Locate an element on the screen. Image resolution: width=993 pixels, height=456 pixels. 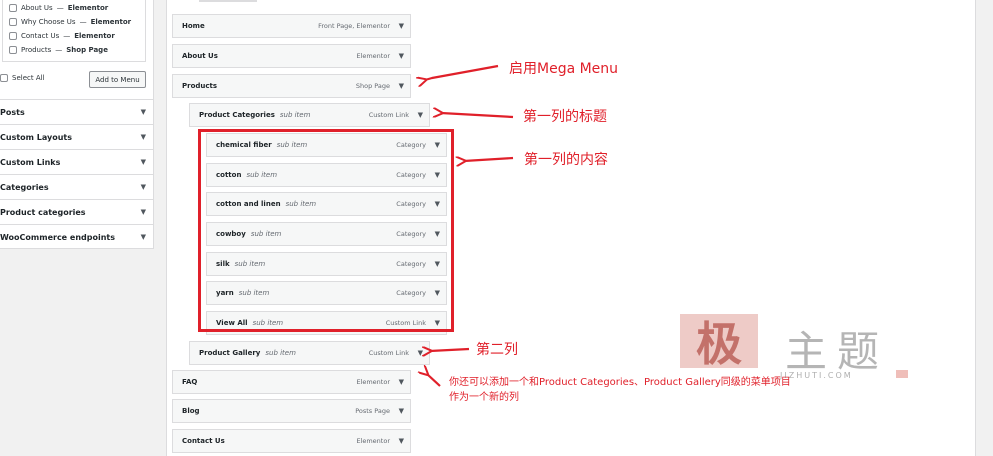
accordion-custom-links: Custom Links ▼ is located at coordinates (77, 161).